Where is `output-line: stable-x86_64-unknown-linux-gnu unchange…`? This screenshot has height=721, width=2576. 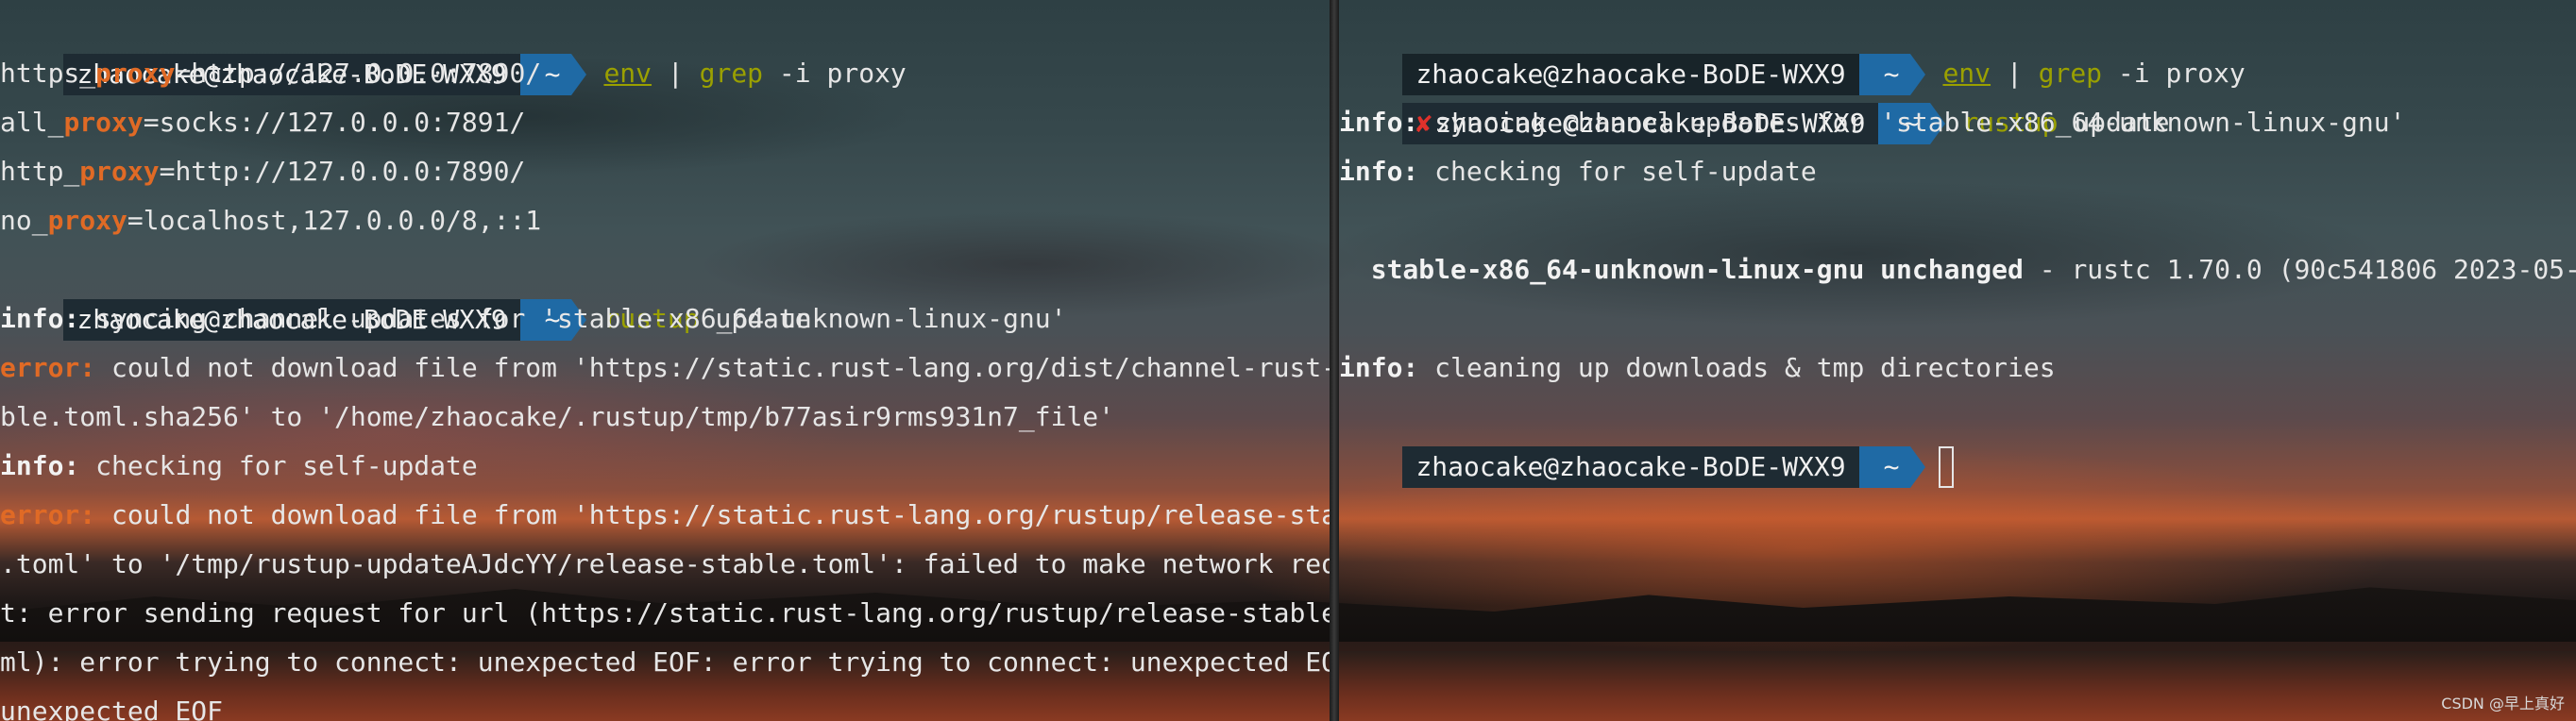
output-line: stable-x86_64-unknown-linux-gnu unchange… is located at coordinates (1957, 269).